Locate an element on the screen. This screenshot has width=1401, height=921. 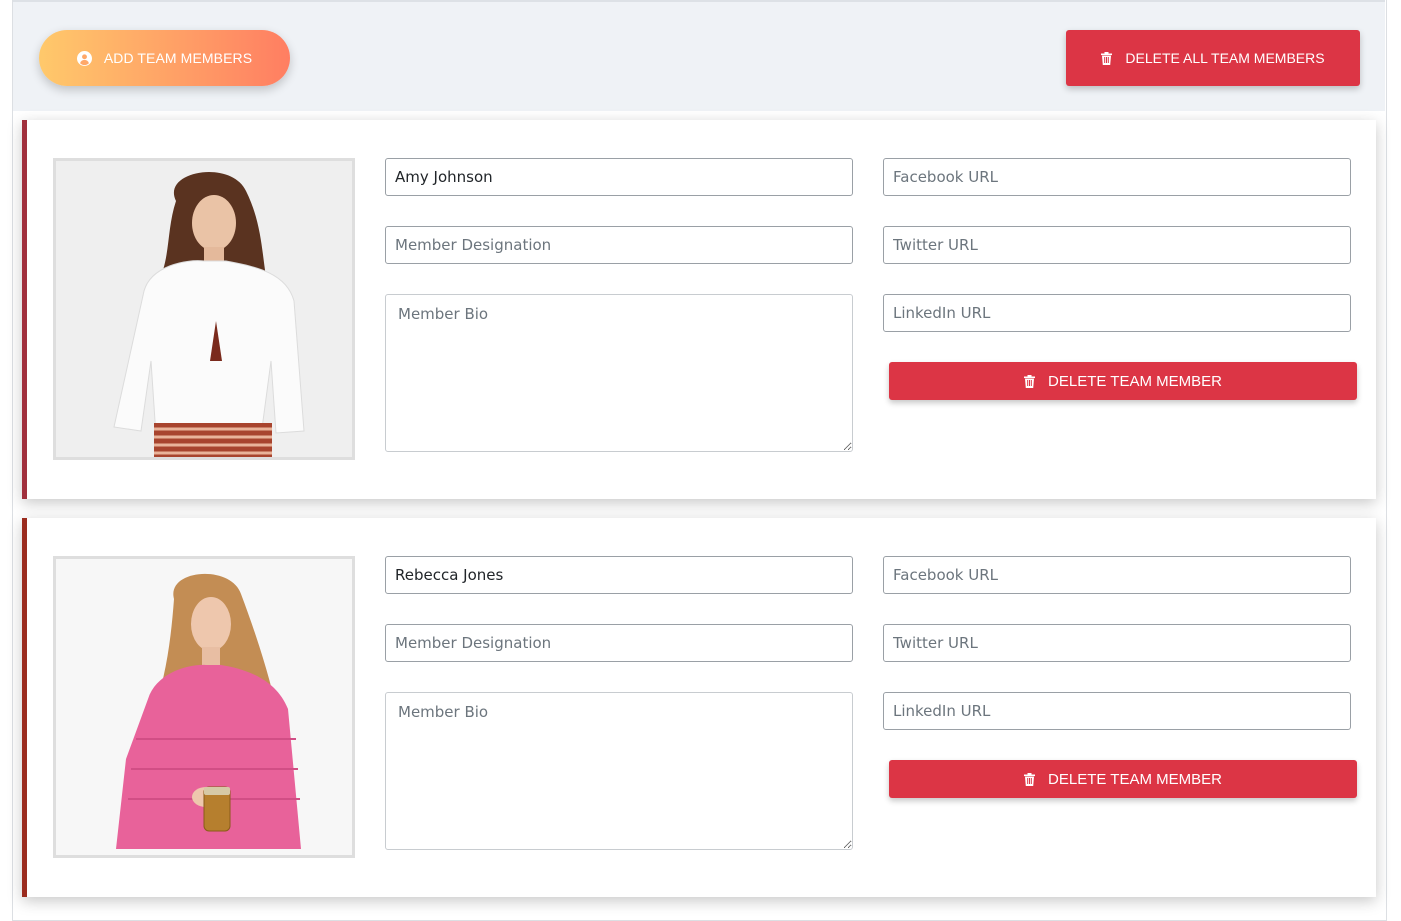
user-circle-icon is located at coordinates (84, 58).